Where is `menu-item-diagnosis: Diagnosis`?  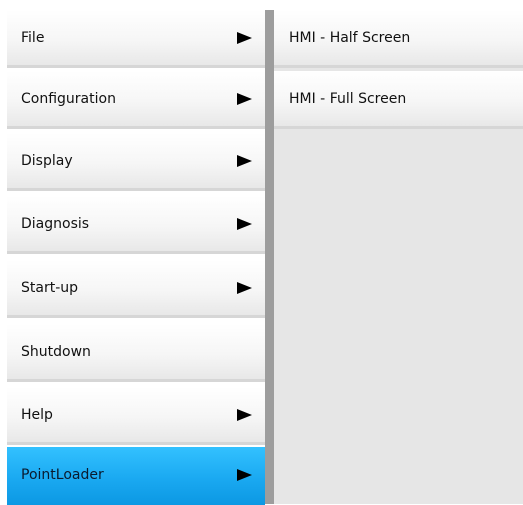 menu-item-diagnosis: Diagnosis is located at coordinates (136, 225).